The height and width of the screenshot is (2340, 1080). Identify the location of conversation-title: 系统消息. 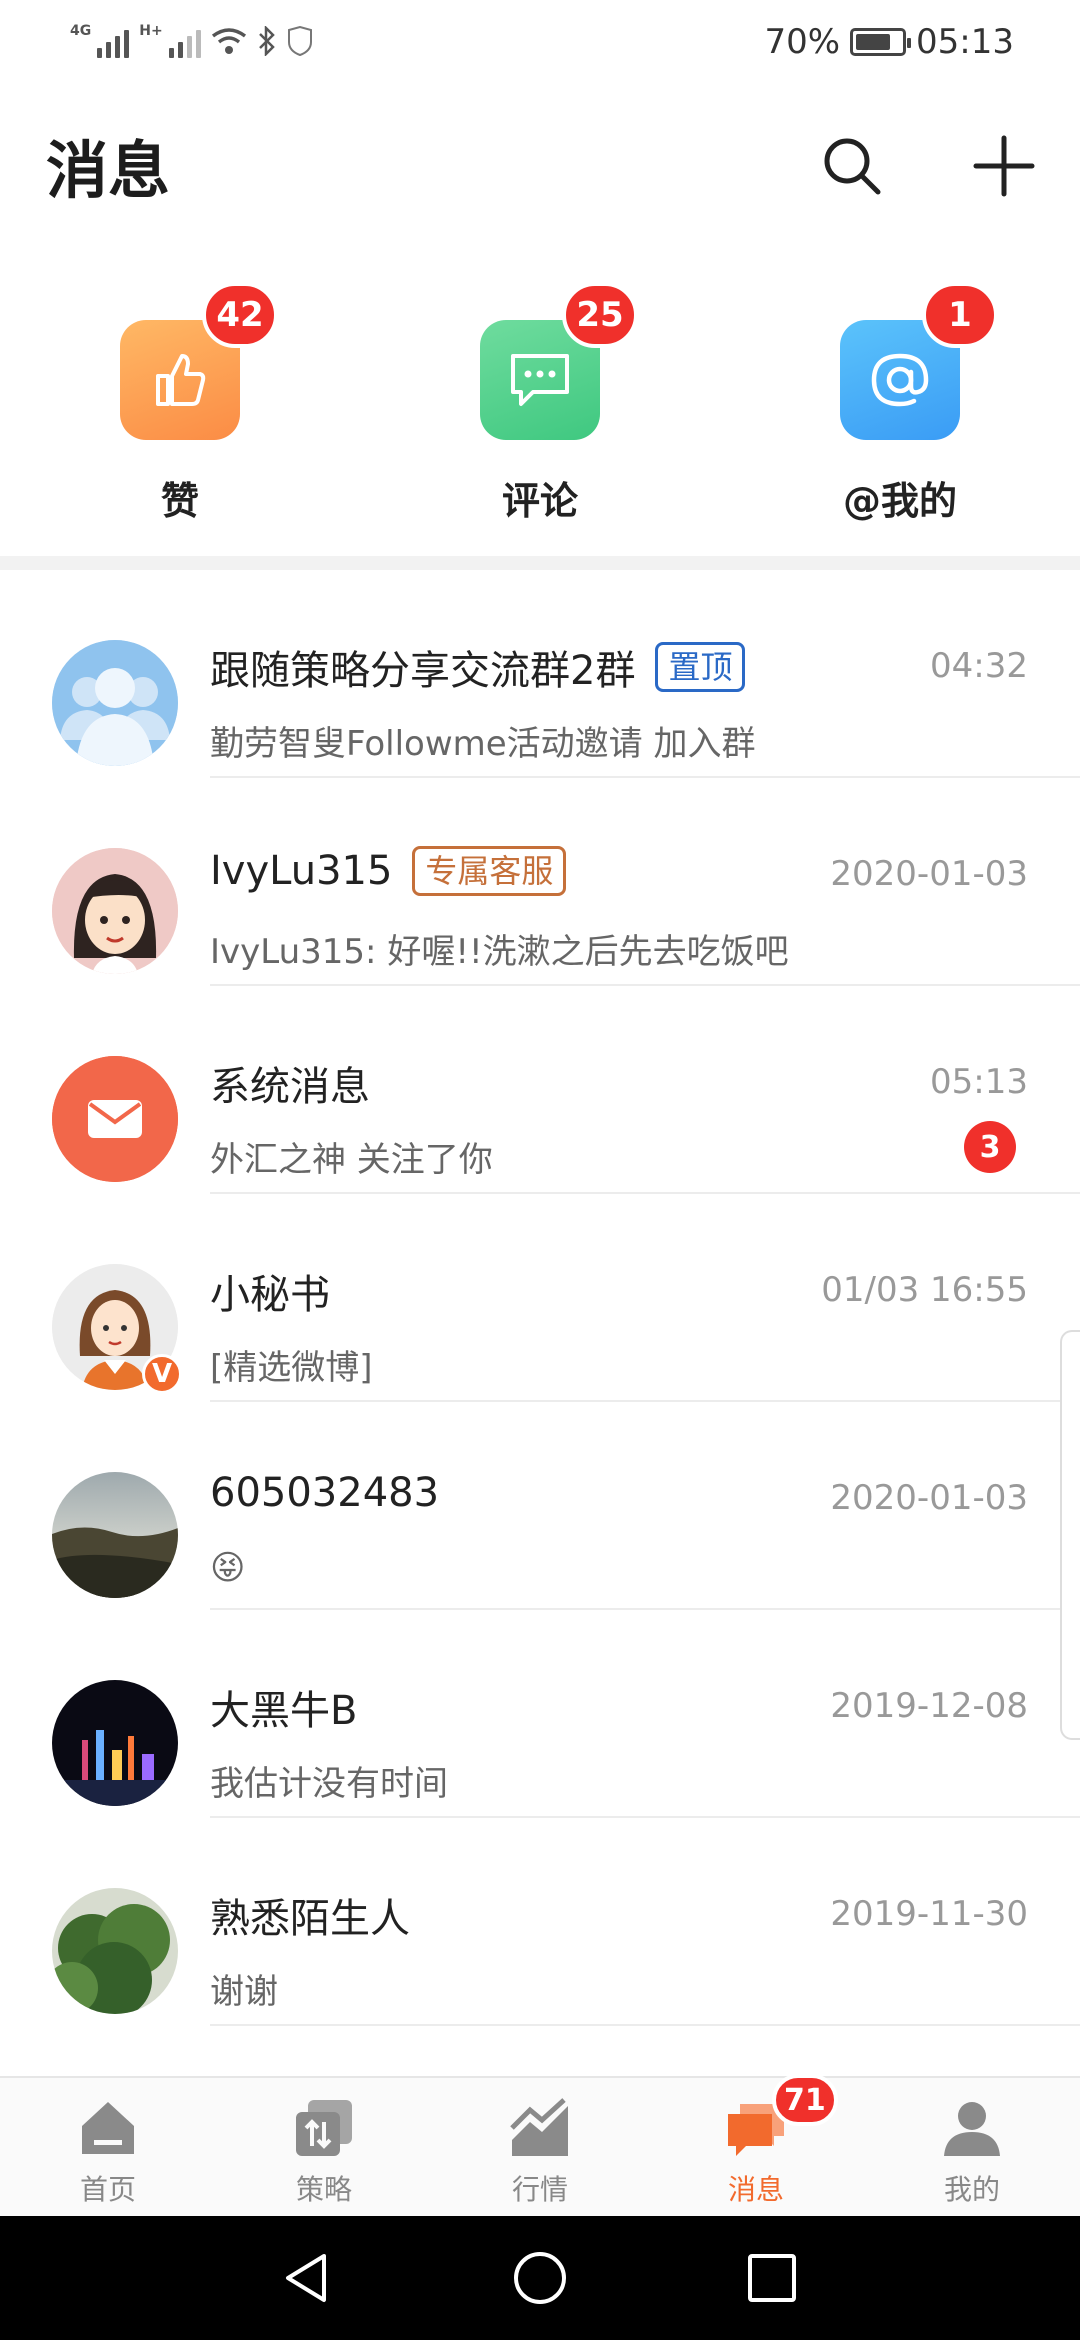
(290, 1087).